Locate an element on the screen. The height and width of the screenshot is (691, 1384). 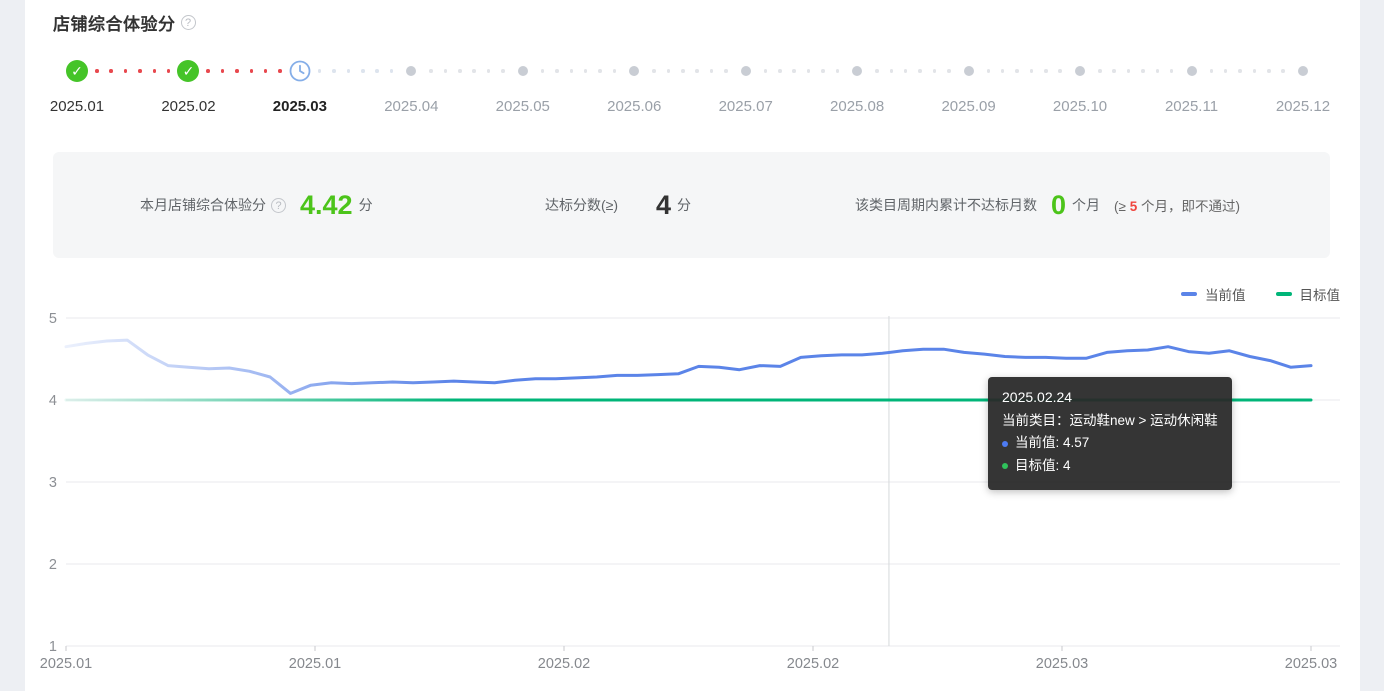
summary-fail-months-value: 0 is located at coordinates (1059, 204).